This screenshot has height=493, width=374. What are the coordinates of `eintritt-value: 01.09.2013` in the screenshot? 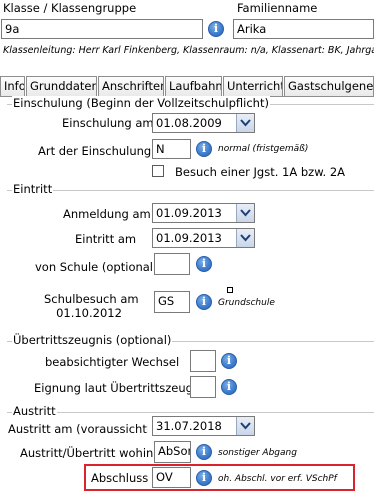 It's located at (189, 238).